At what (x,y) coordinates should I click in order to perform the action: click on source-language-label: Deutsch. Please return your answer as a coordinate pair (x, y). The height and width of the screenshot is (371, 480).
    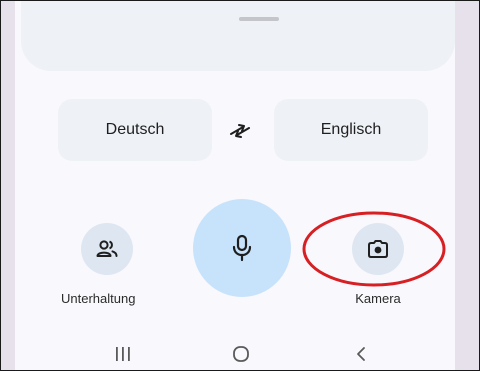
    Looking at the image, I should click on (135, 129).